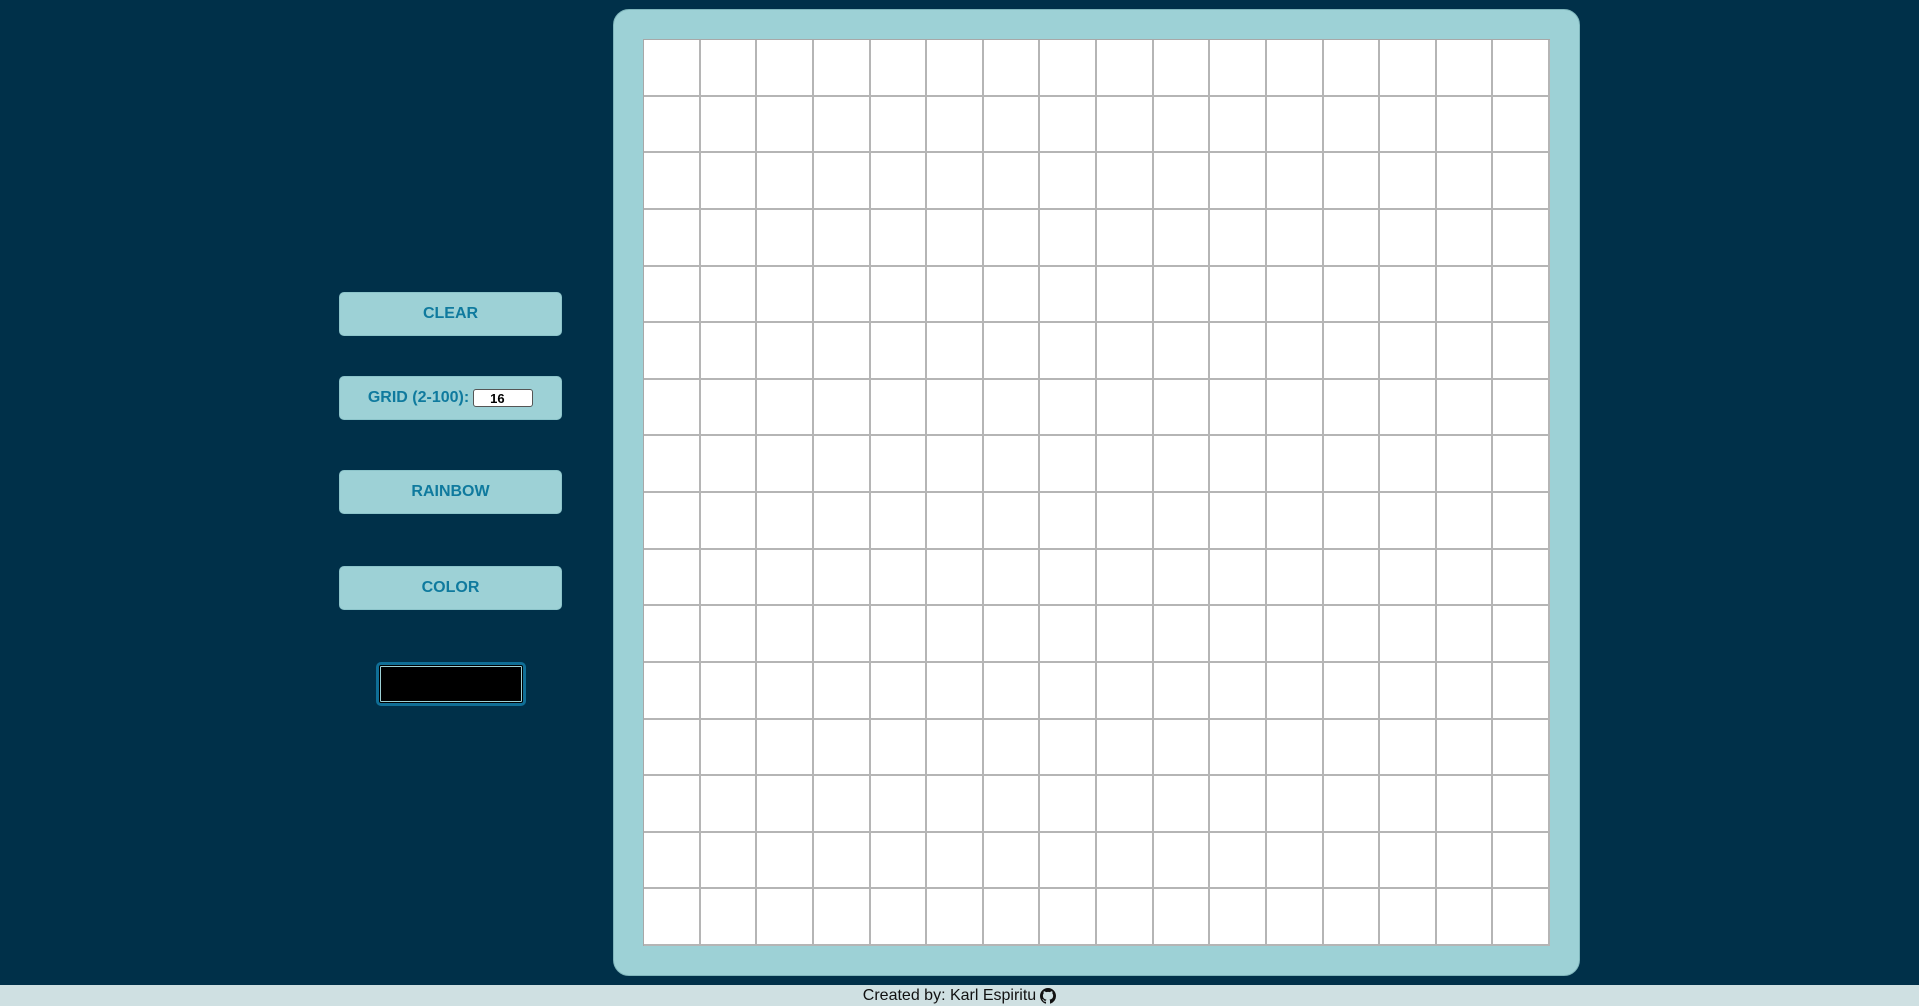 The width and height of the screenshot is (1919, 1006). What do you see at coordinates (450, 588) in the screenshot?
I see `color-button: COLOR` at bounding box center [450, 588].